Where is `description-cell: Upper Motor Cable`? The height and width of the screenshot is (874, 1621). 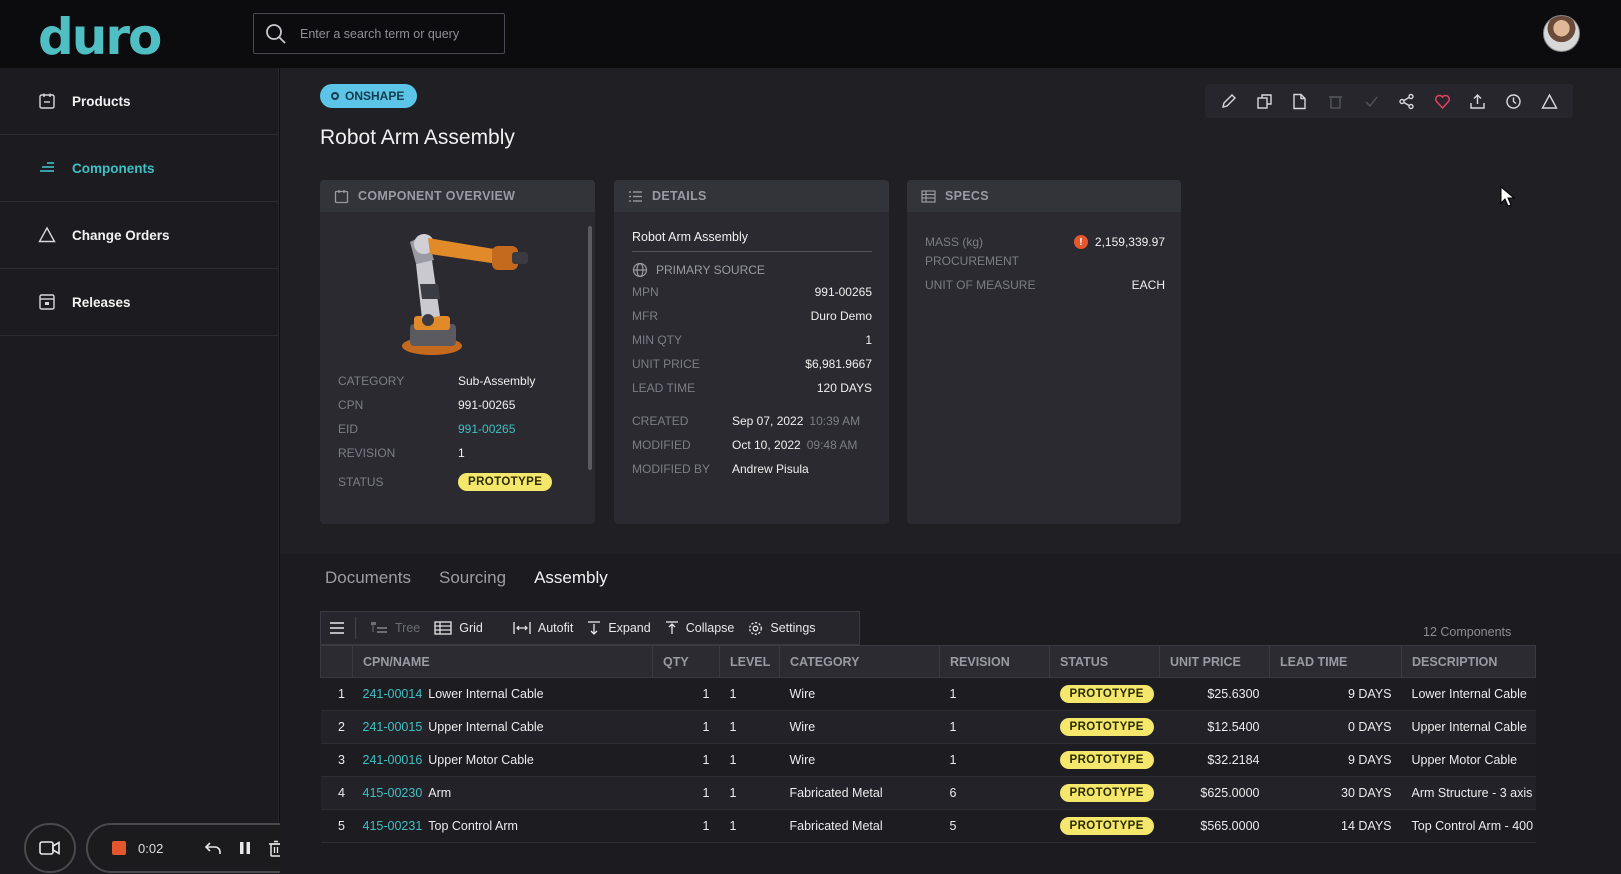
description-cell: Upper Motor Cable is located at coordinates (1468, 760).